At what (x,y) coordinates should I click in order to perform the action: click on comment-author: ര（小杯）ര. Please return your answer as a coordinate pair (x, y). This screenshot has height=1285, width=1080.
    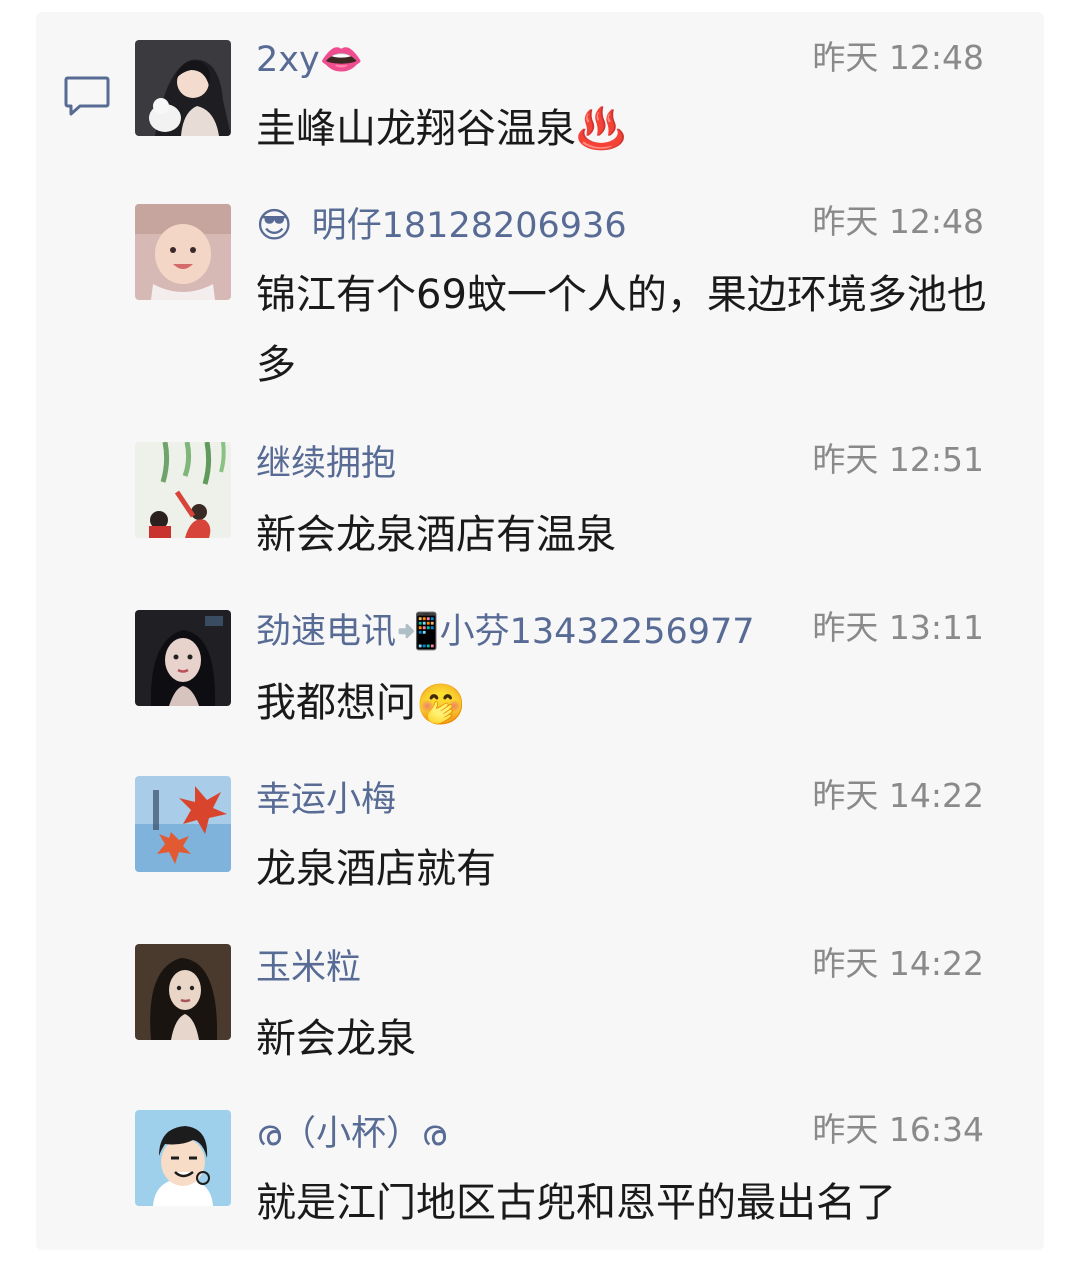
    Looking at the image, I should click on (351, 1134).